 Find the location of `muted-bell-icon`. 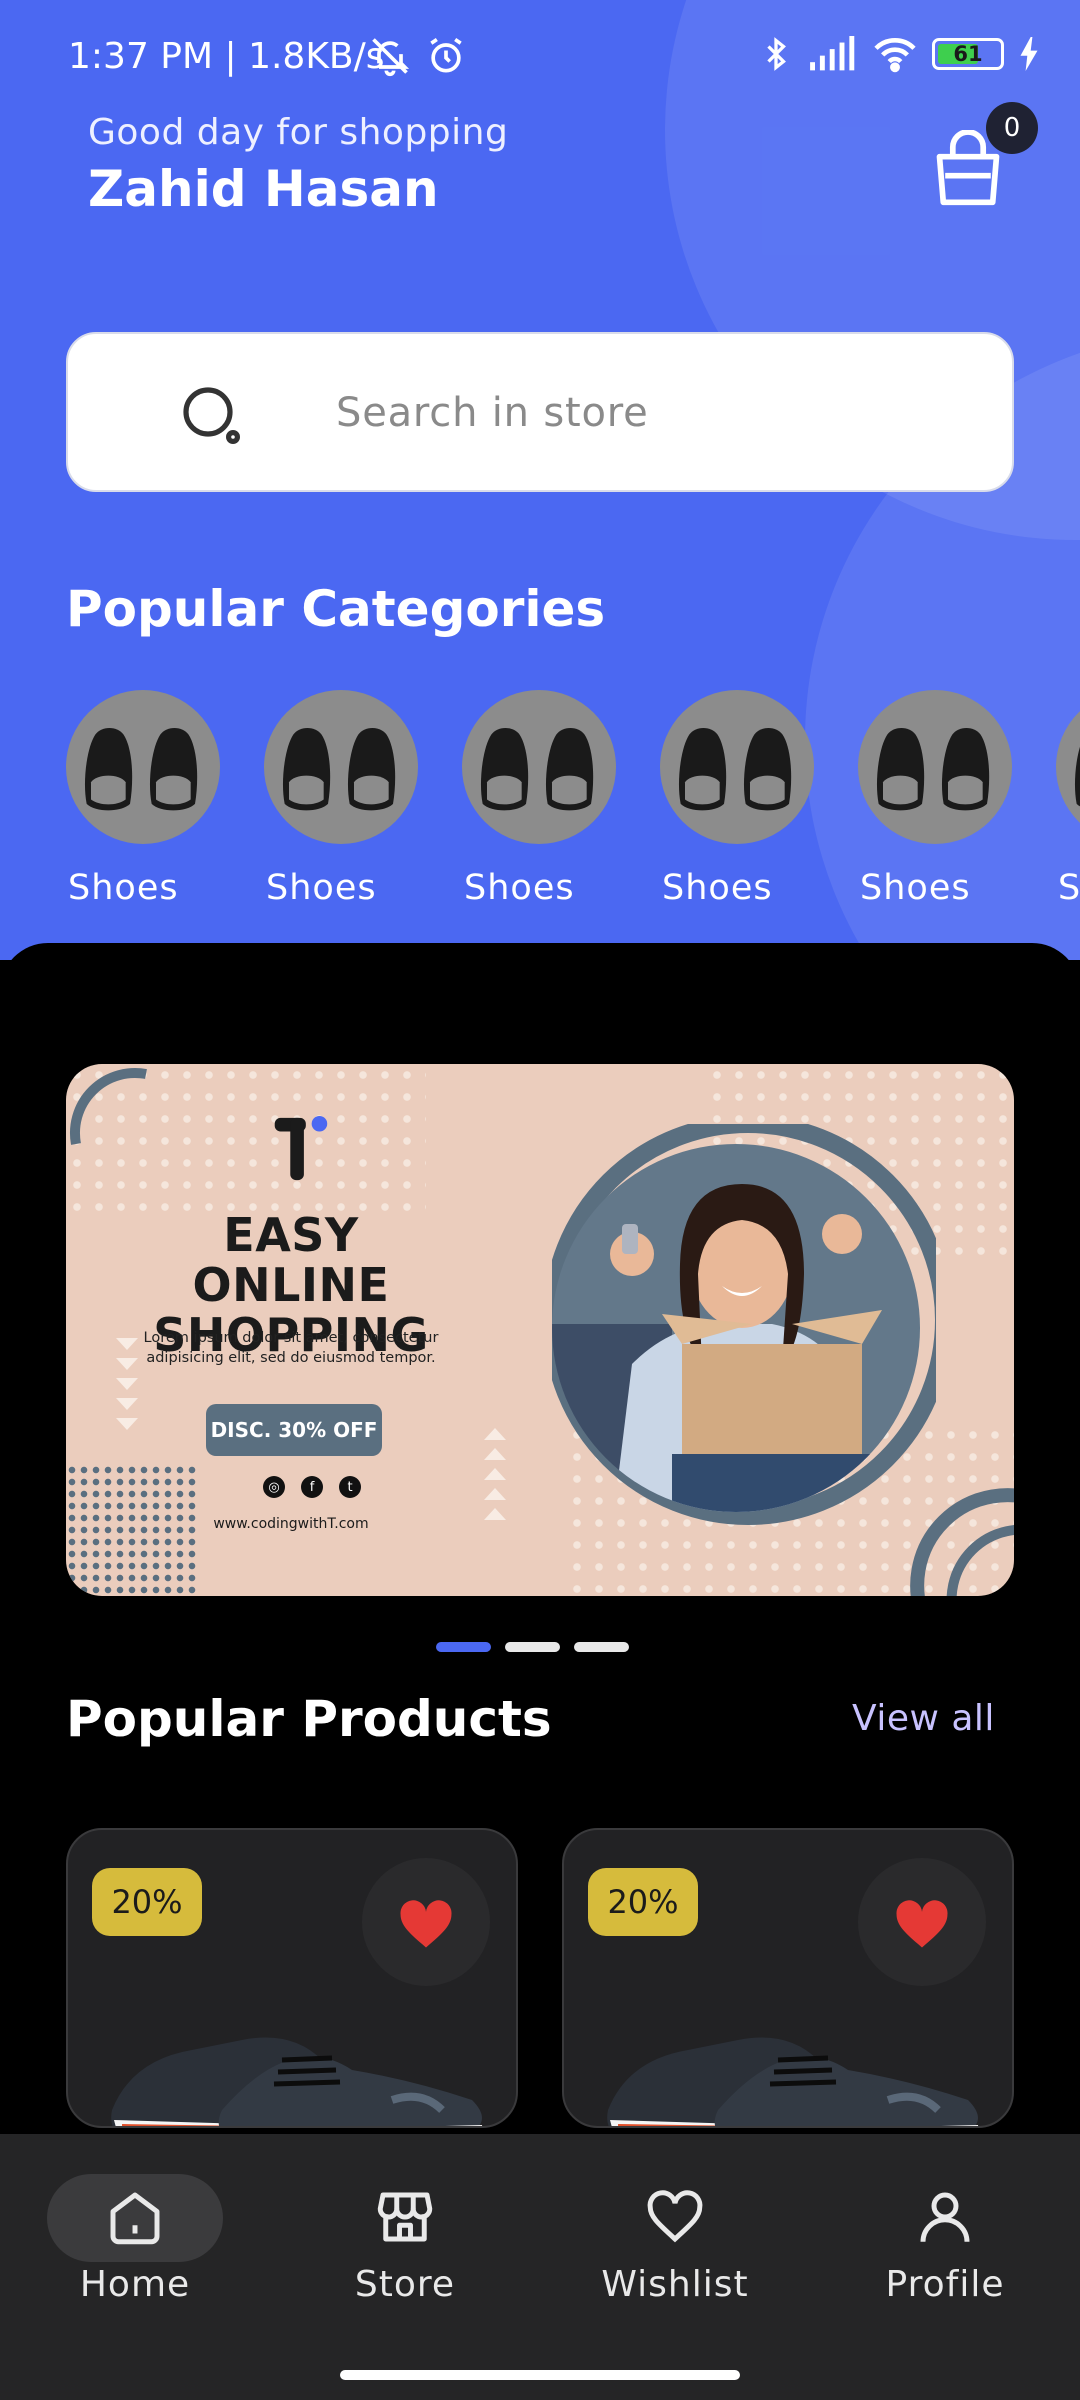

muted-bell-icon is located at coordinates (391, 57).